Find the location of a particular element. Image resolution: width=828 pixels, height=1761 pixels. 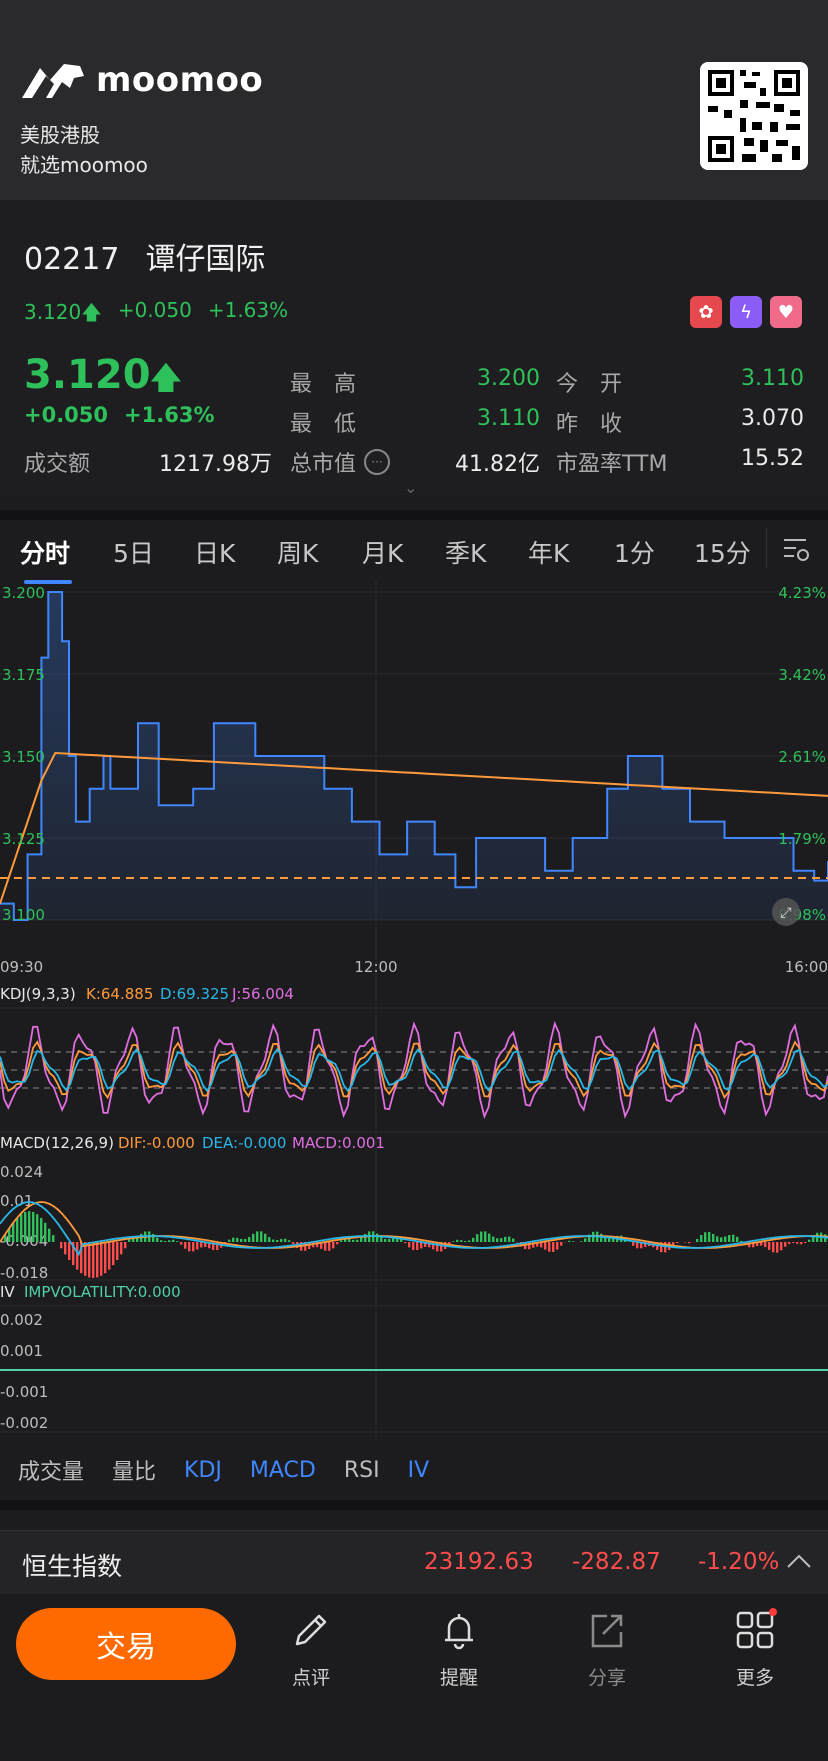

macd-value: MACD:0.001 is located at coordinates (338, 1143).